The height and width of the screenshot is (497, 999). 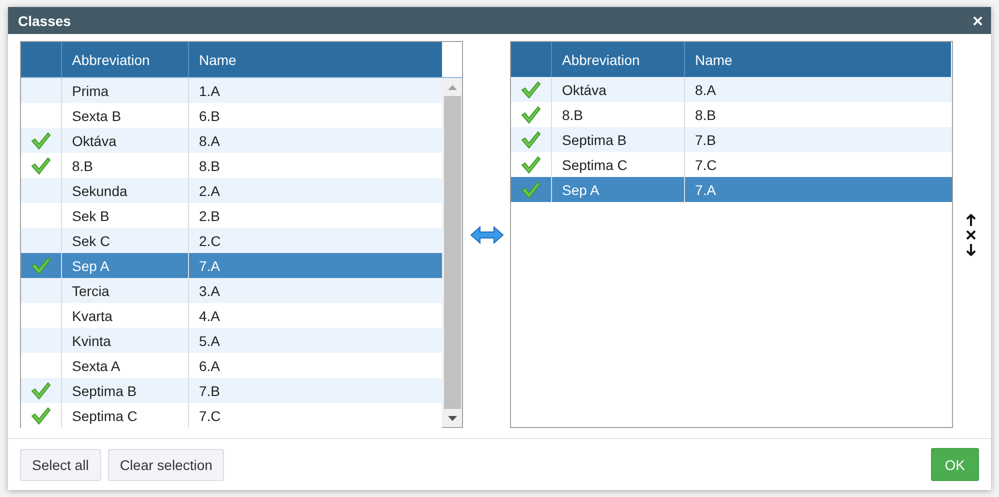 I want to click on table-row: Prima 1.A, so click(x=231, y=90).